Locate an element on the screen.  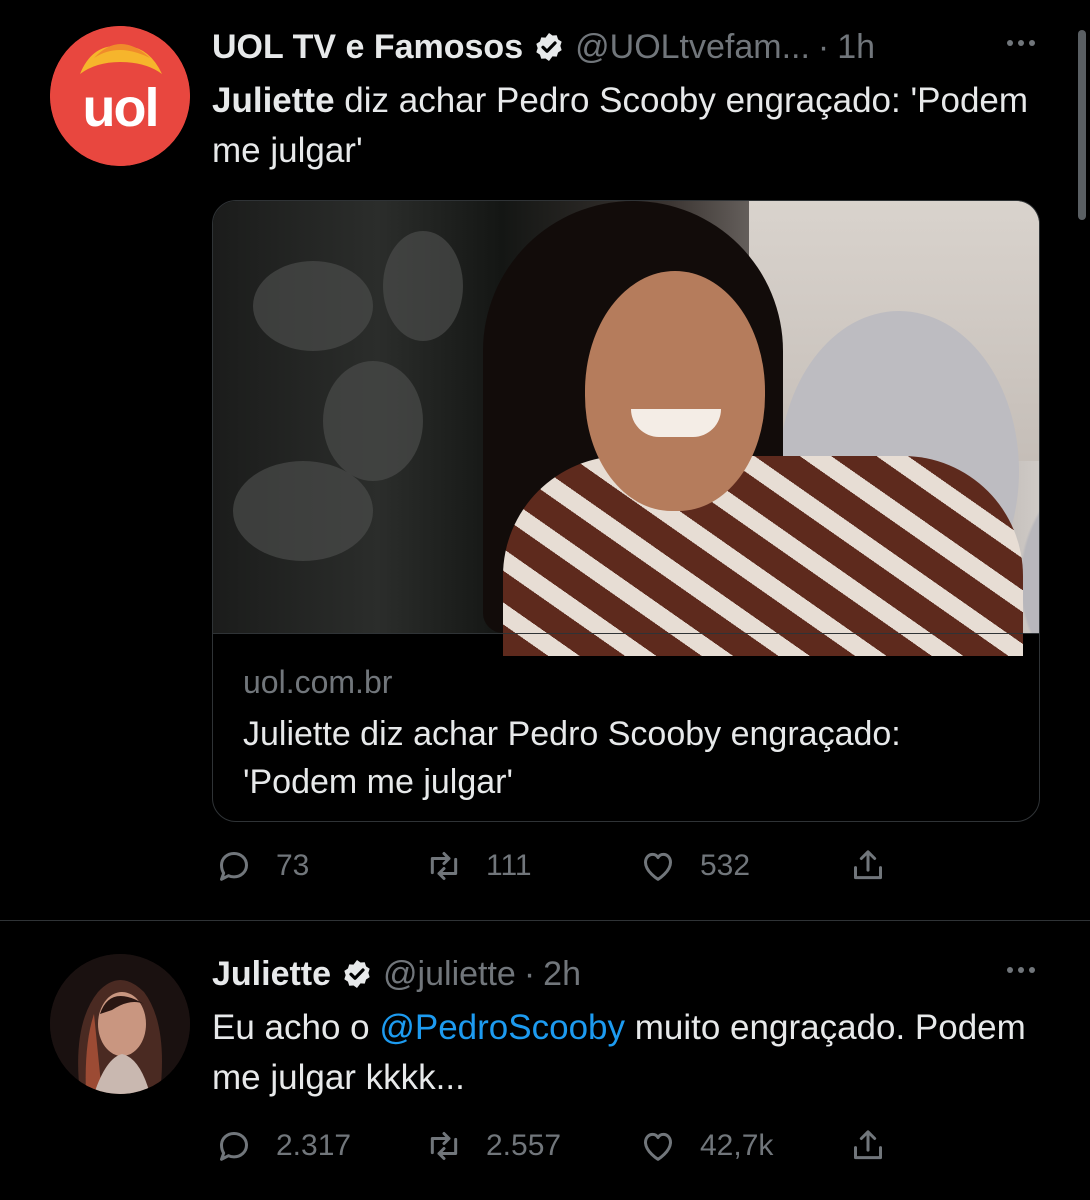
card-domain: uol.com.br is located at coordinates (318, 682).